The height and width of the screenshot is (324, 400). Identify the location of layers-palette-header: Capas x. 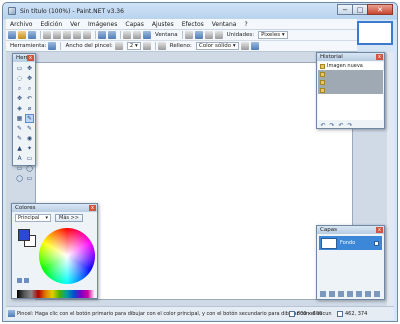
(350, 230).